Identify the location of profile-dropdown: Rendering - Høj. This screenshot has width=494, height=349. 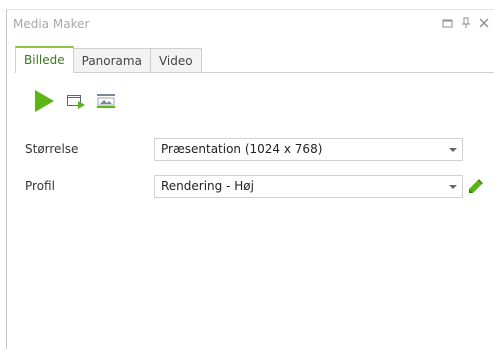
(308, 186).